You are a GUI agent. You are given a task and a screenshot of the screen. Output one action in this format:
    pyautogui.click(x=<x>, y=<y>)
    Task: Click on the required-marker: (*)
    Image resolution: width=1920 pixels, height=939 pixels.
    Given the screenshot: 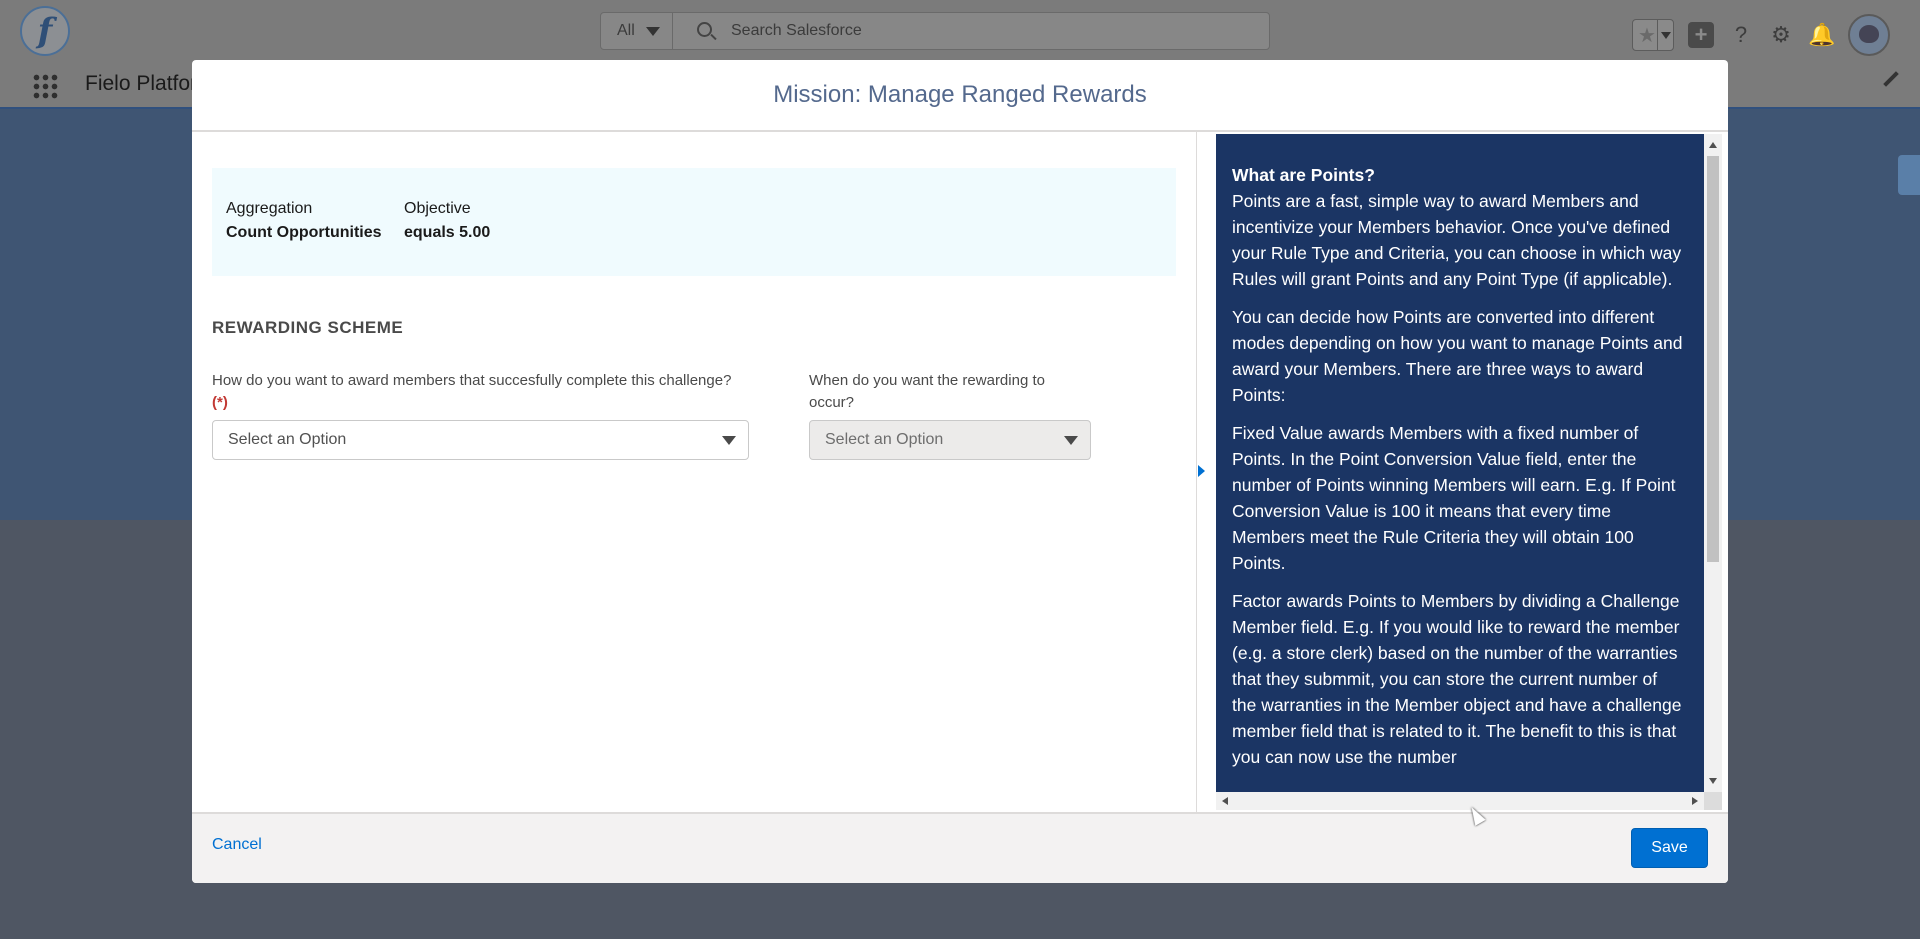 What is the action you would take?
    pyautogui.click(x=220, y=402)
    